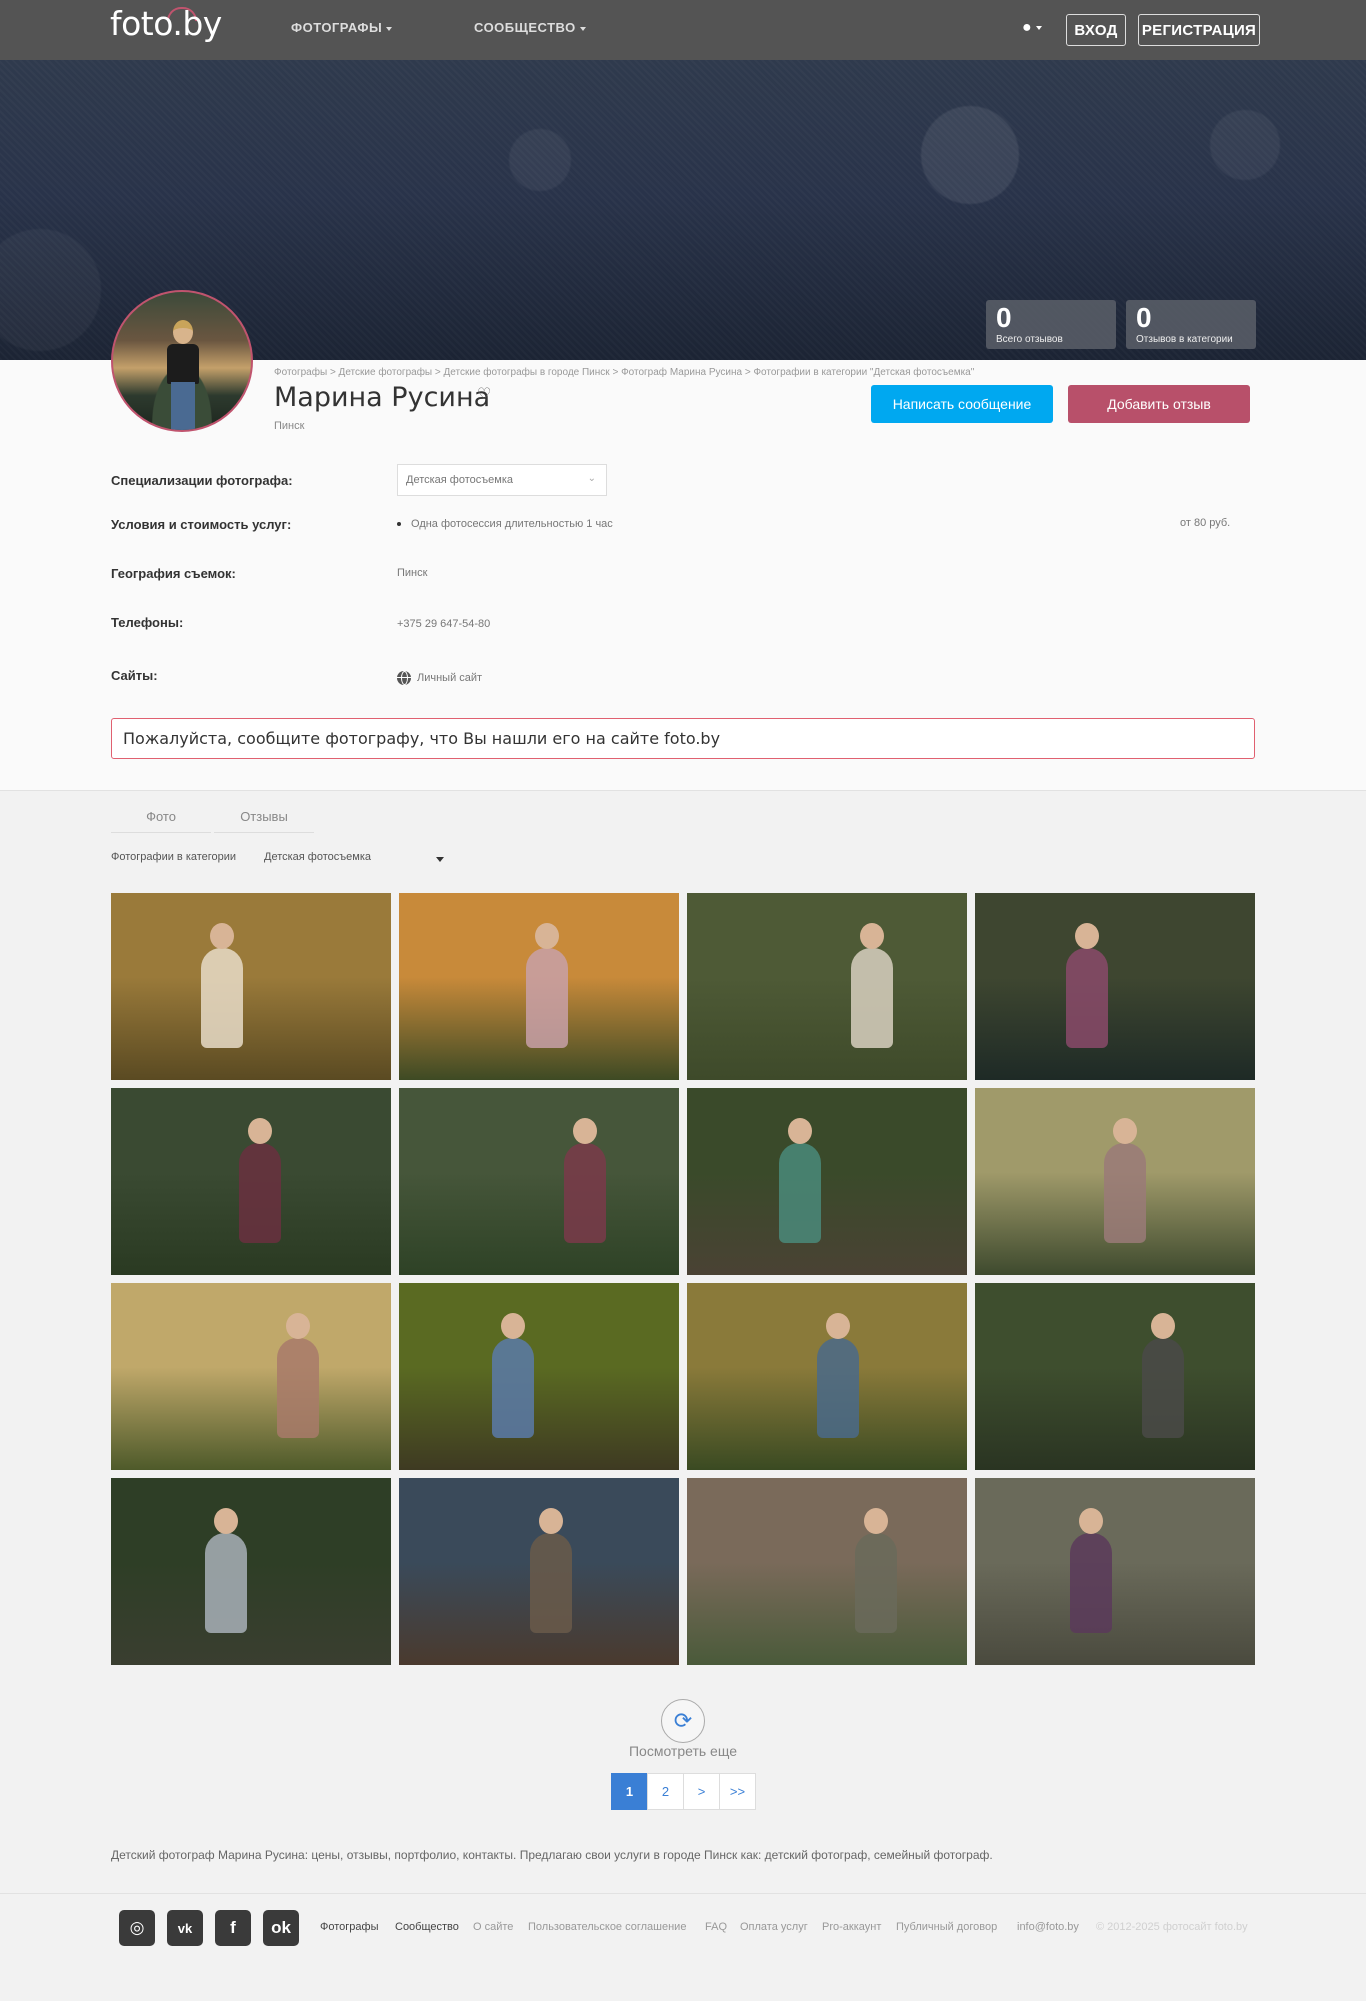 Image resolution: width=1366 pixels, height=2001 pixels. Describe the element at coordinates (349, 1927) in the screenshot. I see `footer-link: Фотографы` at that location.